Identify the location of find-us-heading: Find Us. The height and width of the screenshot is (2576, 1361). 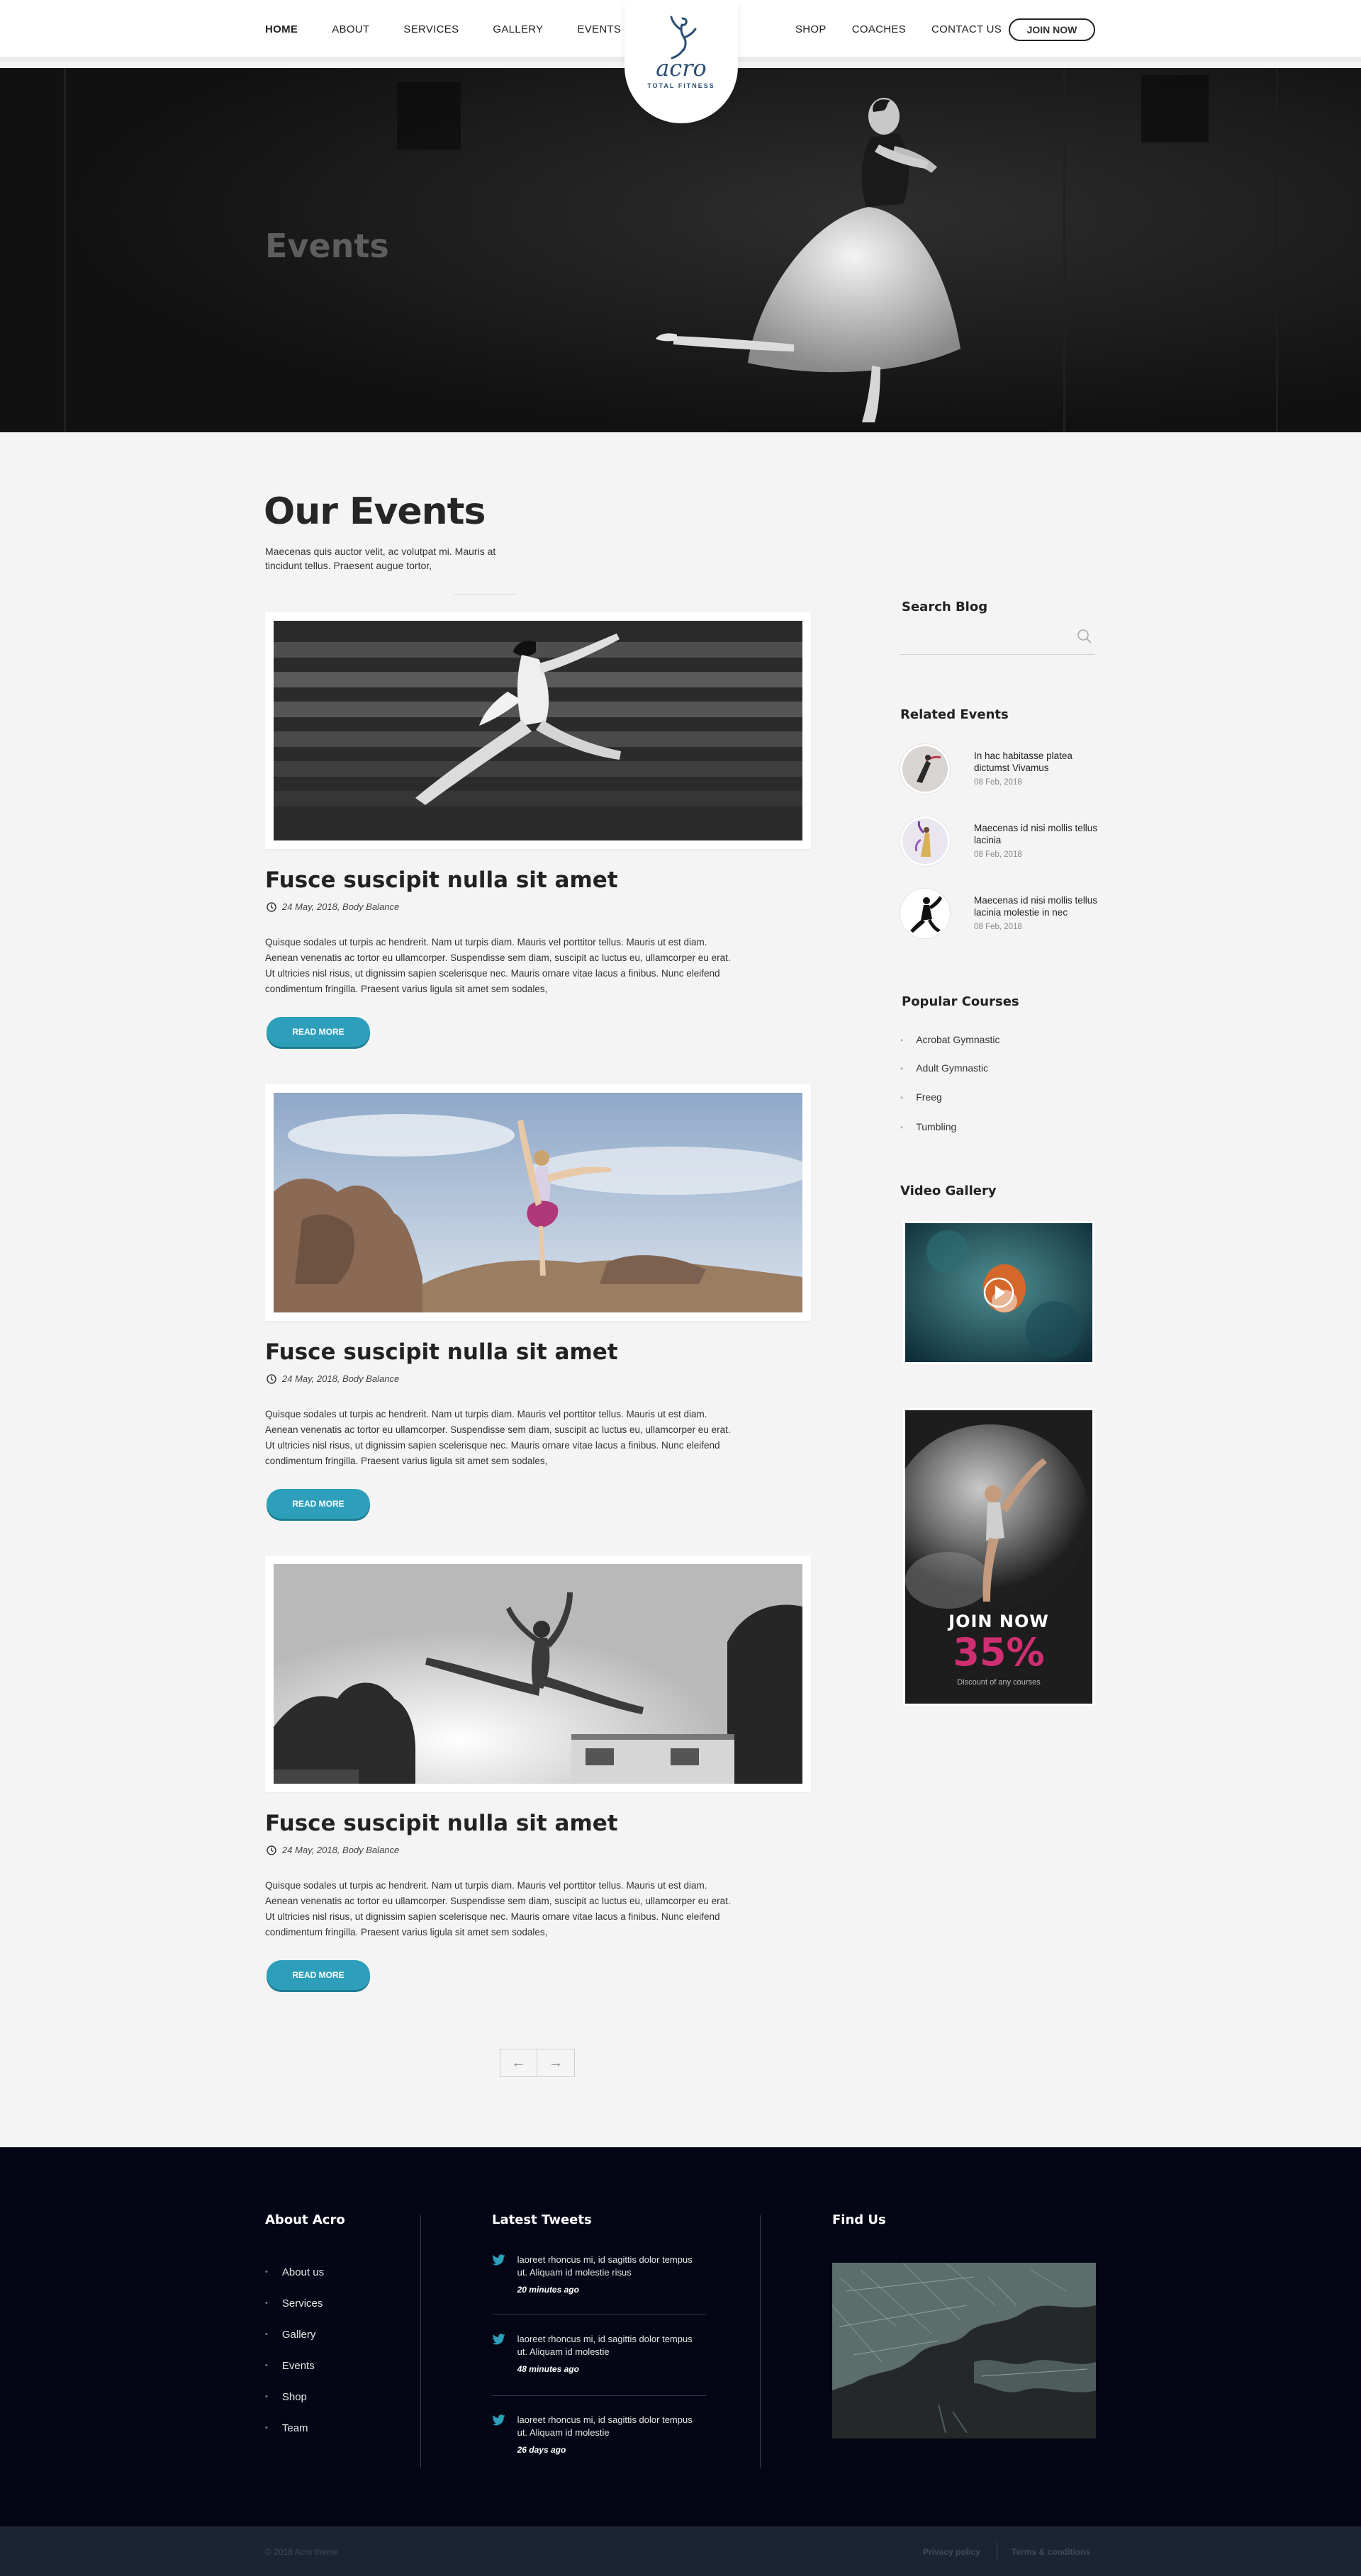
(859, 2219).